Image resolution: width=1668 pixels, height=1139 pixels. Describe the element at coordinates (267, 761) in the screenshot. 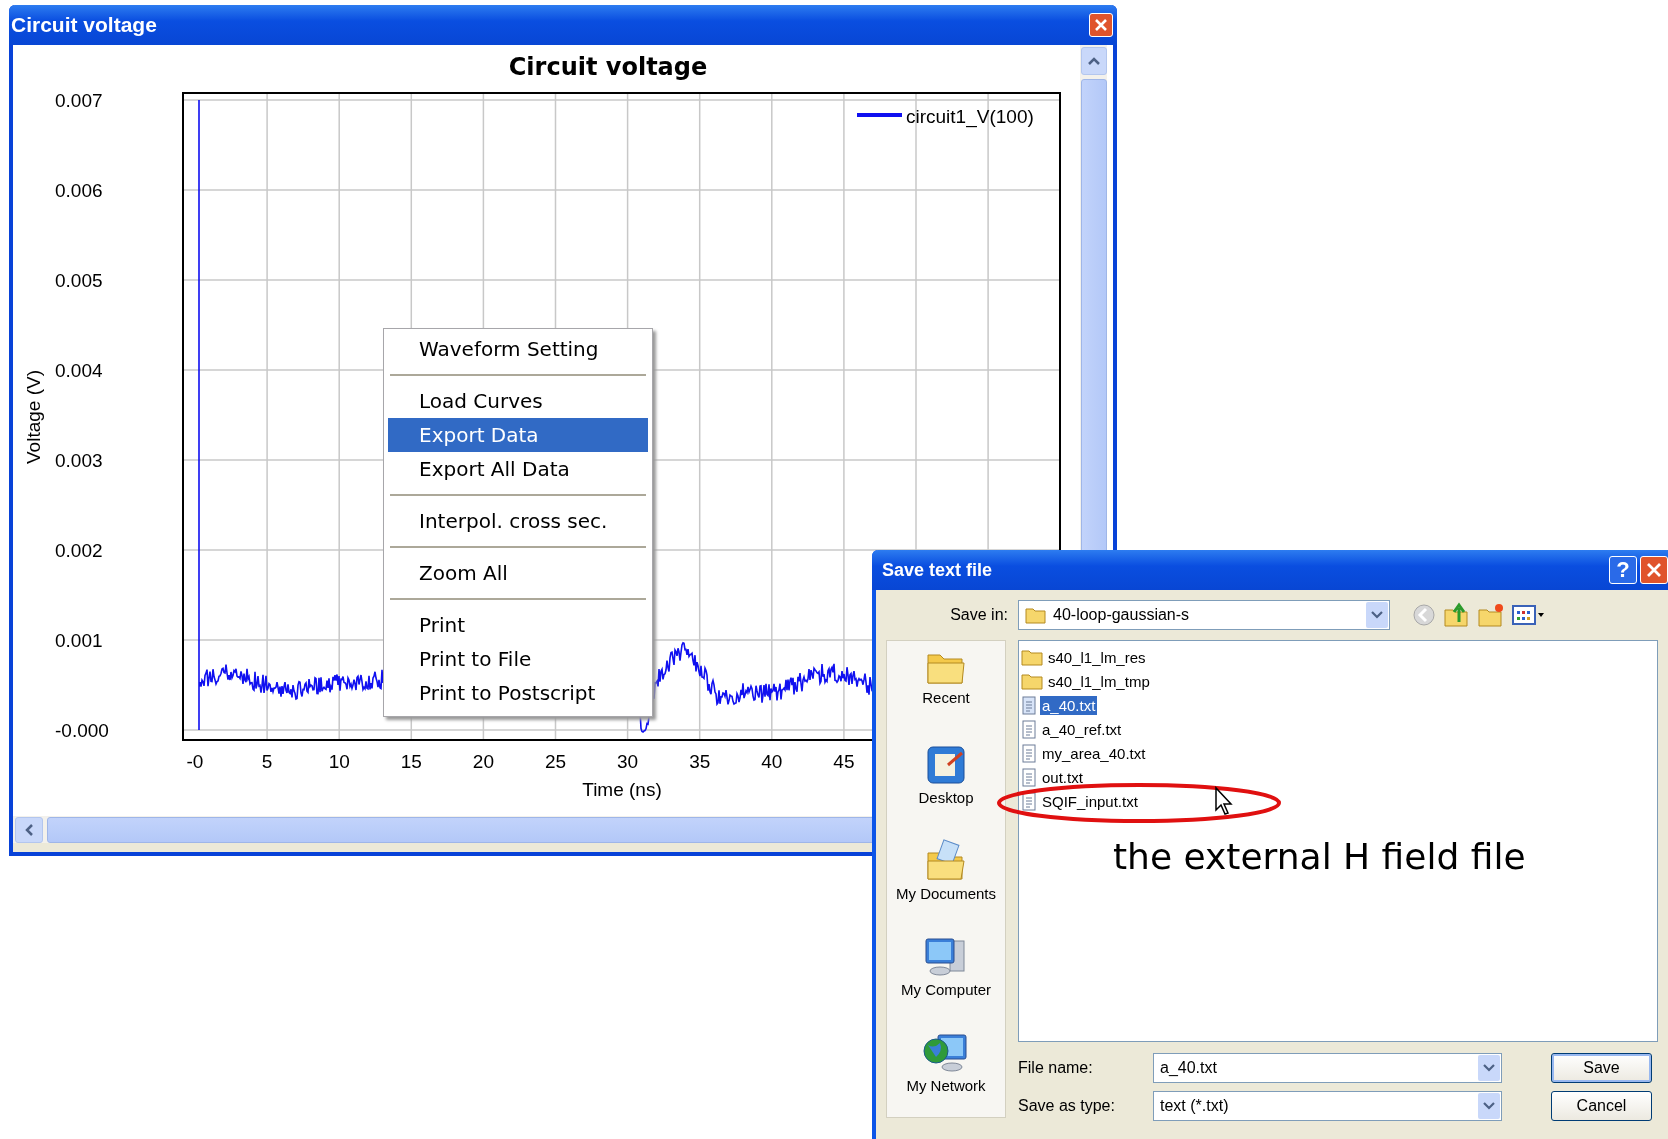

I see `x-tick-label: 5` at that location.